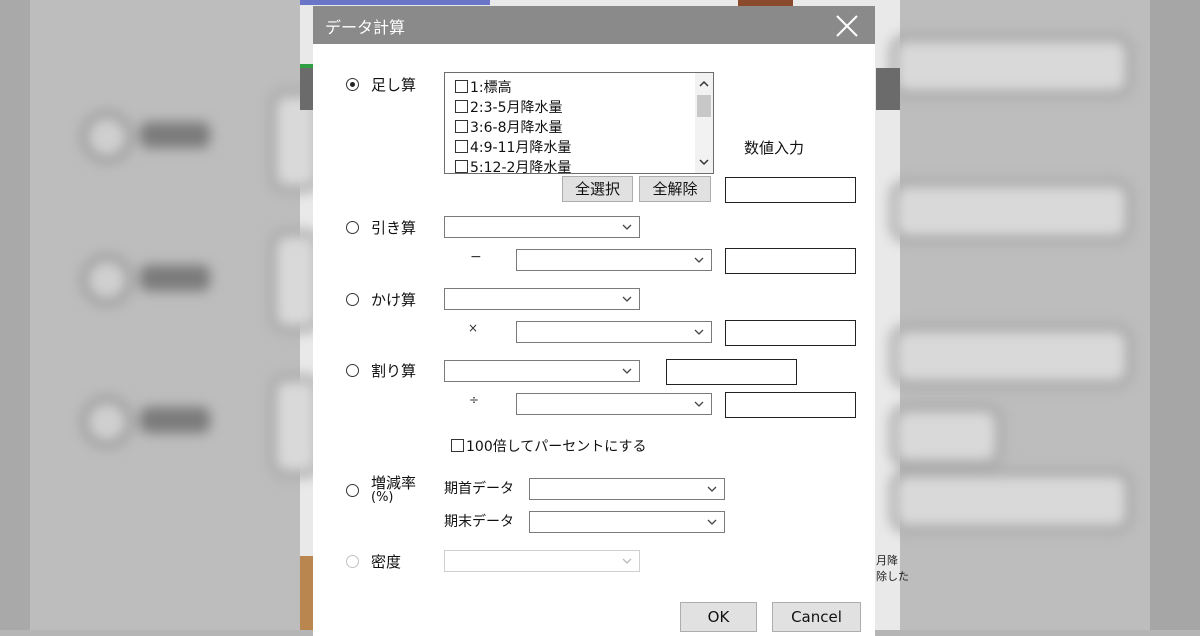 This screenshot has height=636, width=1200. What do you see at coordinates (15, 315) in the screenshot?
I see `background-left-edge` at bounding box center [15, 315].